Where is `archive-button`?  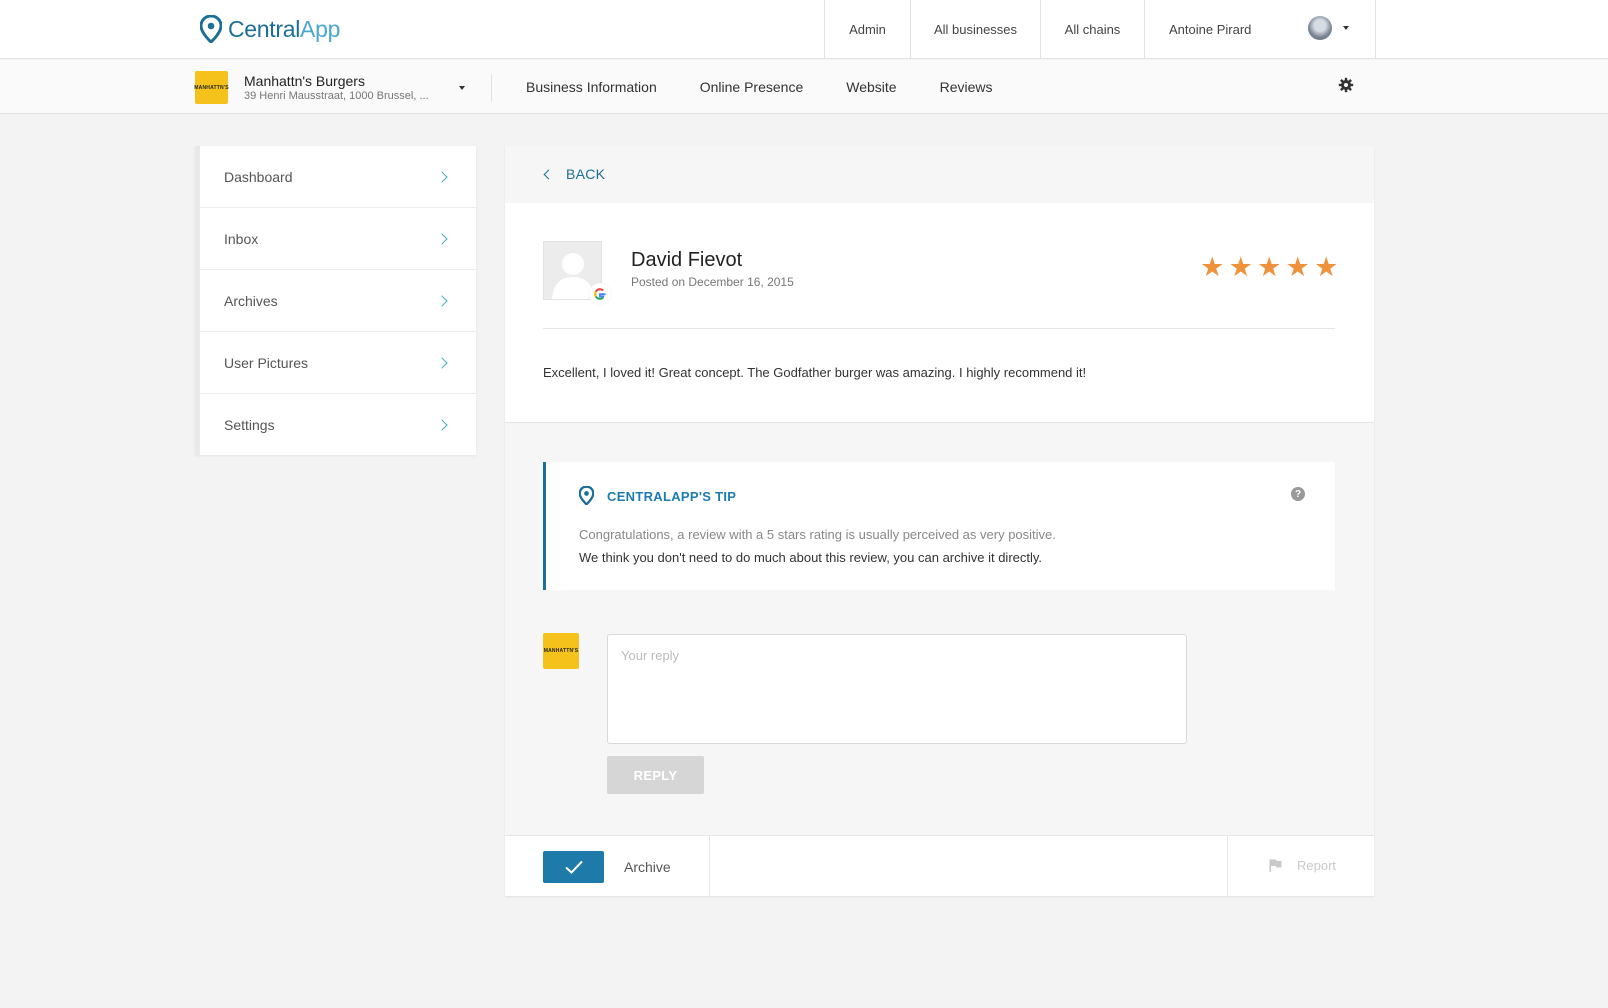
archive-button is located at coordinates (573, 867).